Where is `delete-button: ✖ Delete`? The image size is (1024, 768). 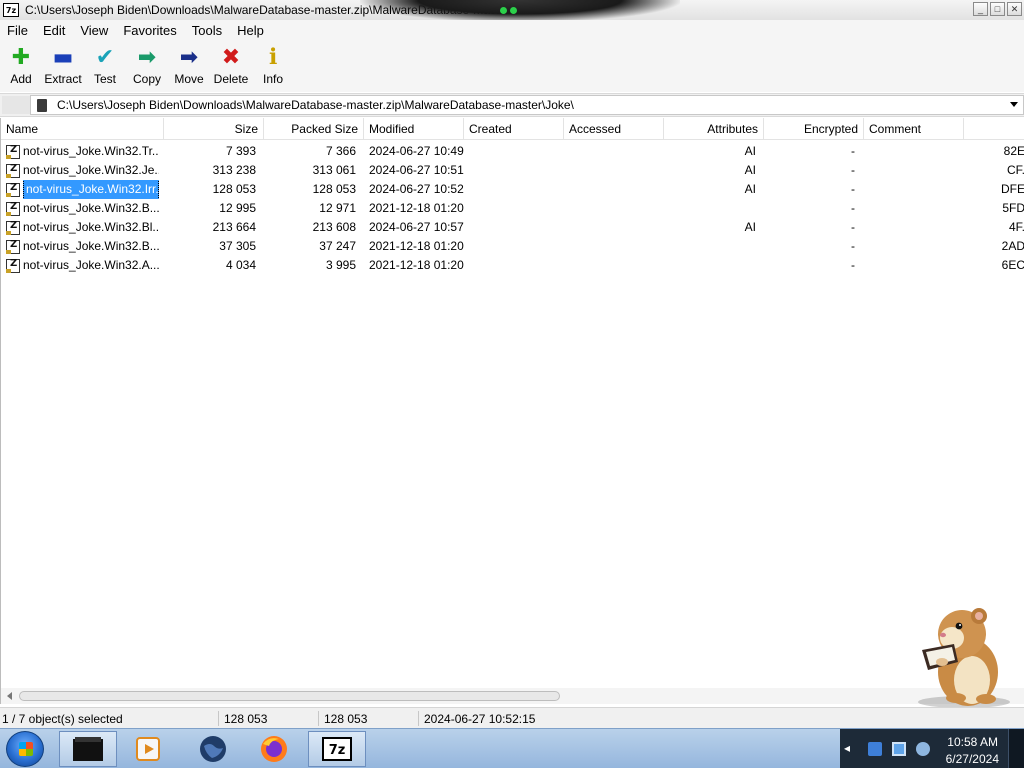 delete-button: ✖ Delete is located at coordinates (231, 66).